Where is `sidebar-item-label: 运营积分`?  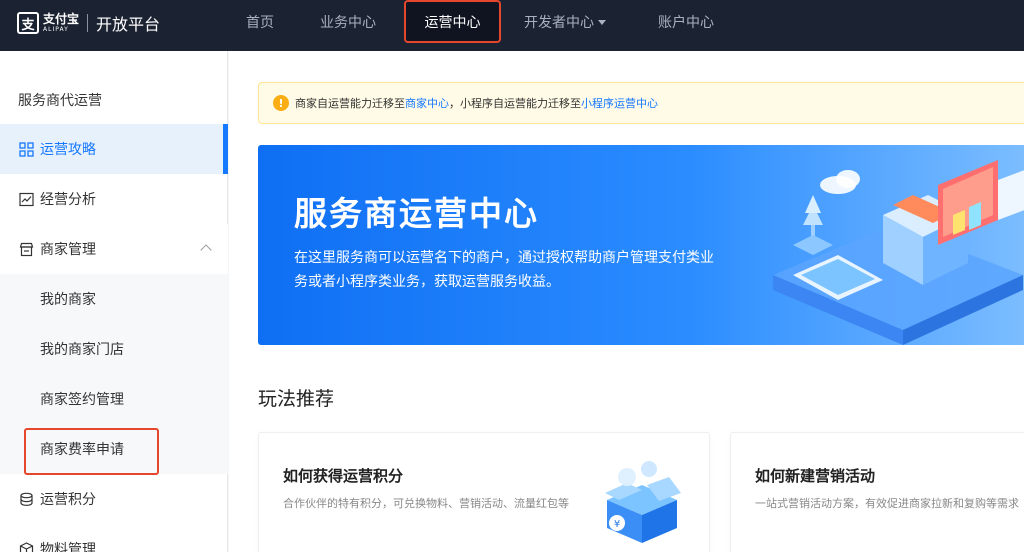 sidebar-item-label: 运营积分 is located at coordinates (68, 500).